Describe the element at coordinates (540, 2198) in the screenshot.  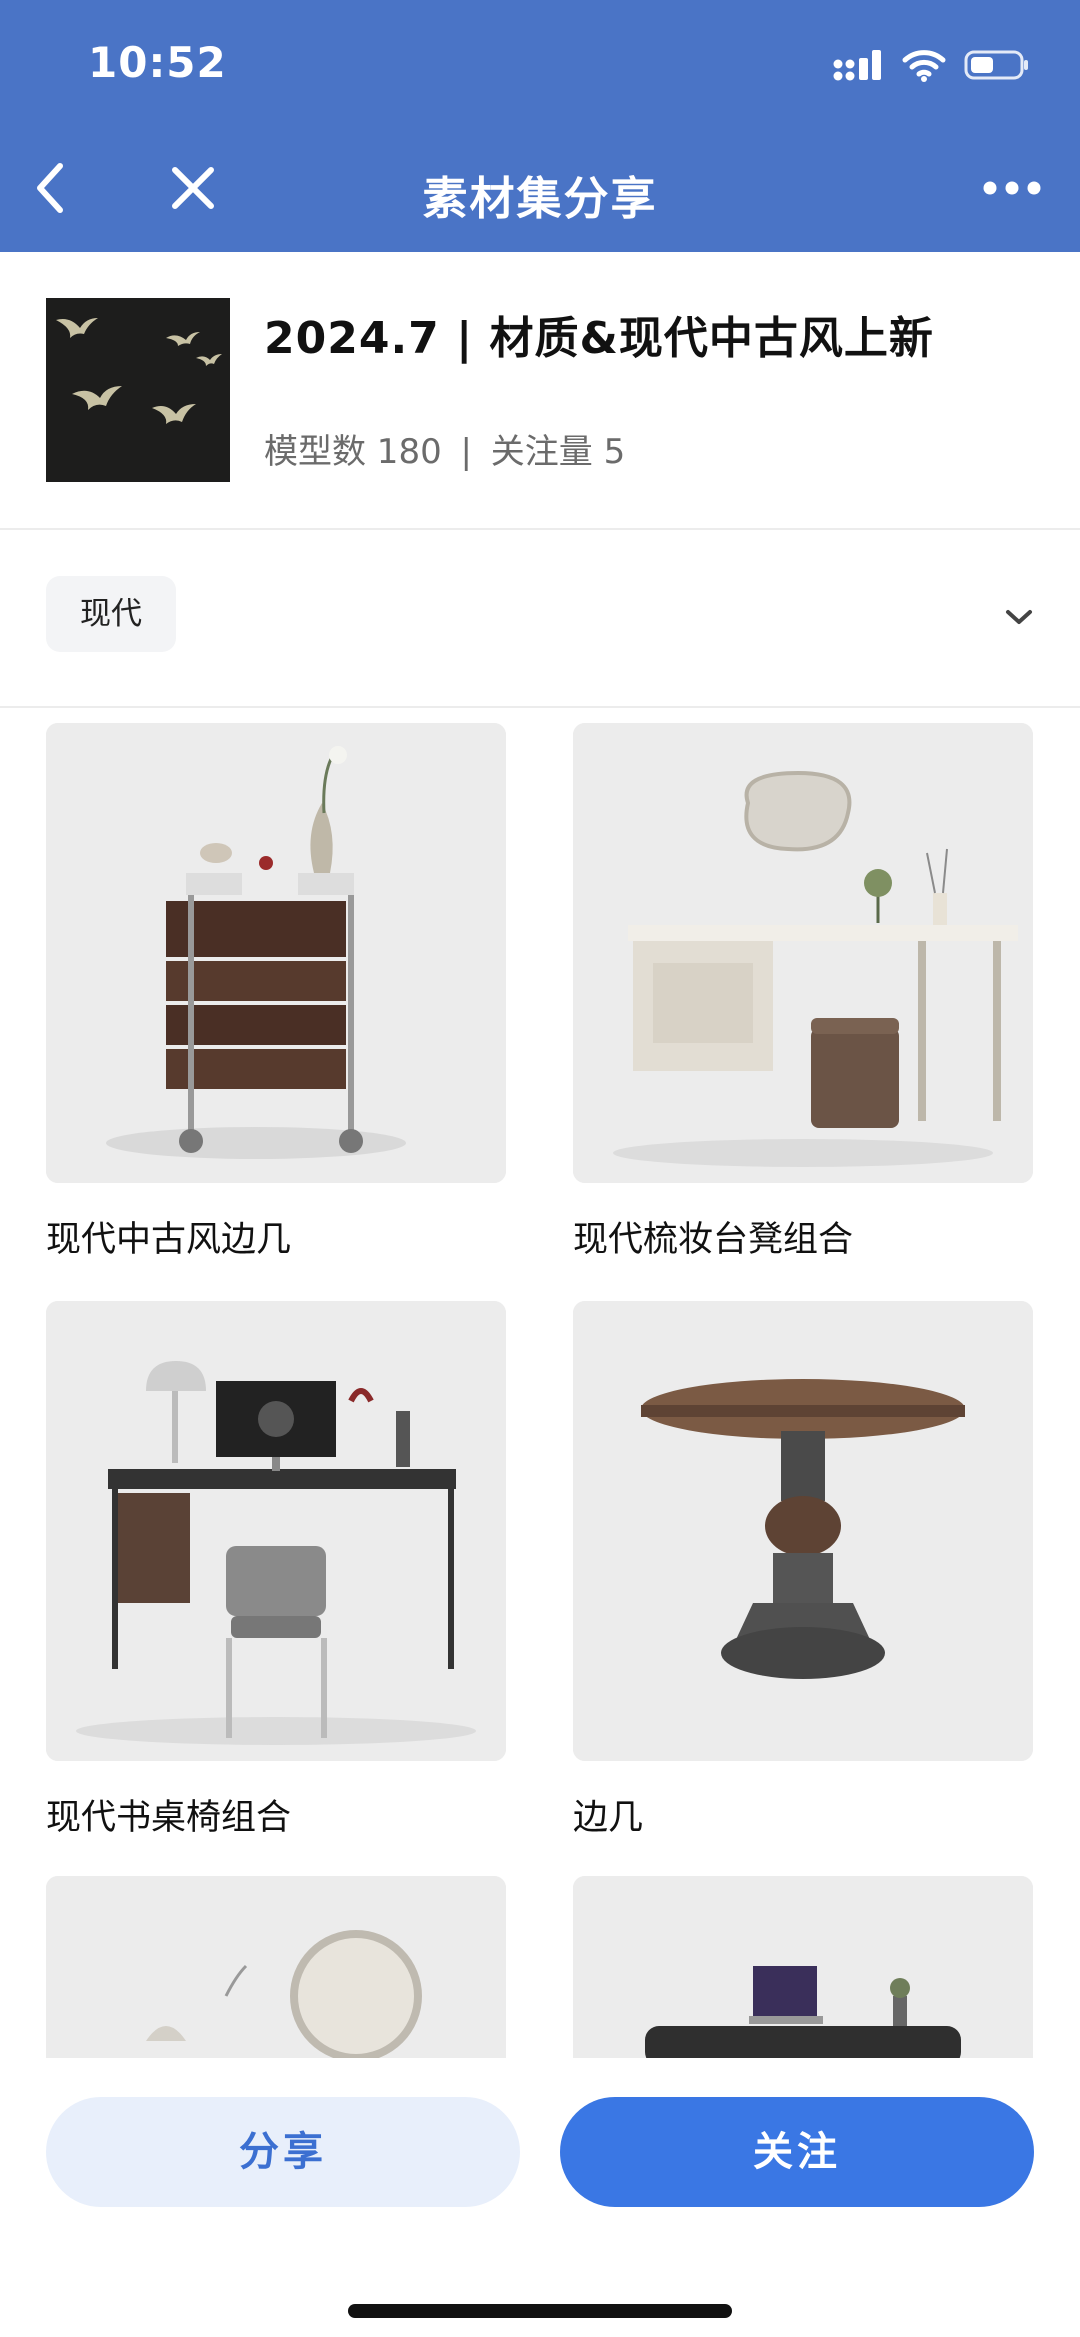
I see `bottom-action-bar: 分享 关注` at that location.